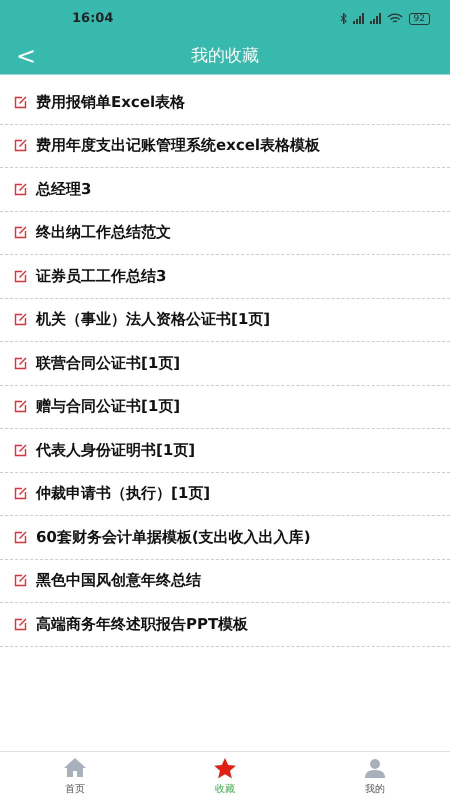  I want to click on favorite-item: 60套财务会计单据模板(支出收入出入库), so click(225, 538).